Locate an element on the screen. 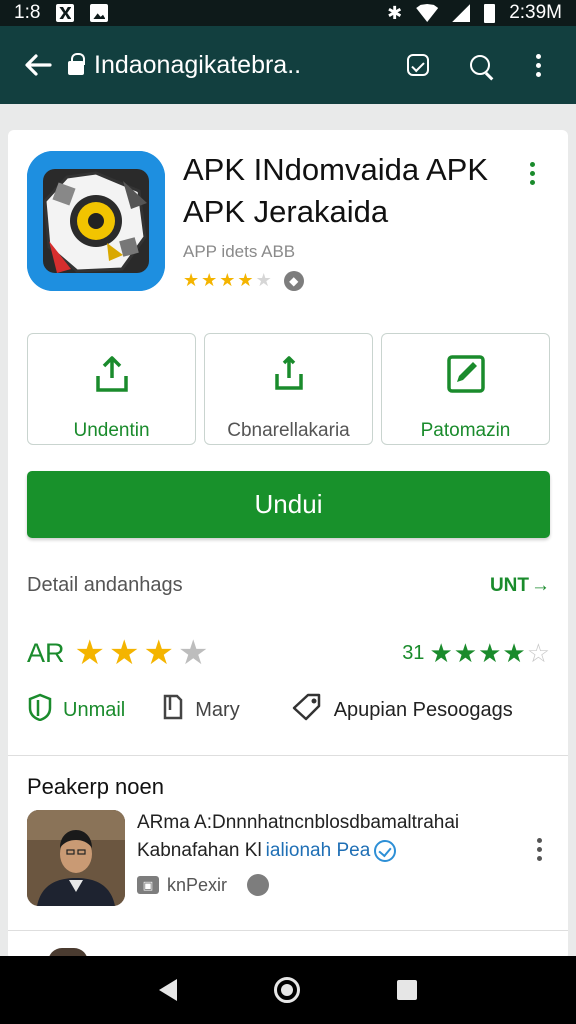 Image resolution: width=576 pixels, height=1024 pixels. rating-left: AR ★ ★ ★ ★ is located at coordinates (117, 653).